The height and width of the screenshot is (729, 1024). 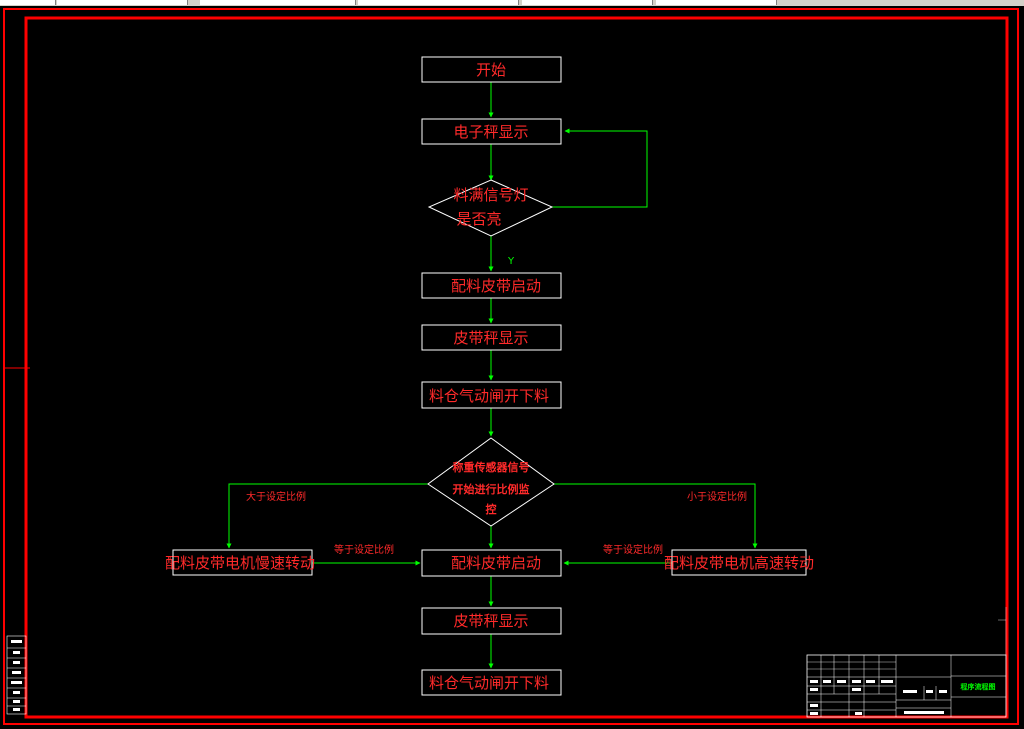 What do you see at coordinates (489, 683) in the screenshot?
I see `bin-gate-label-2: 料仓气动闸开下料` at bounding box center [489, 683].